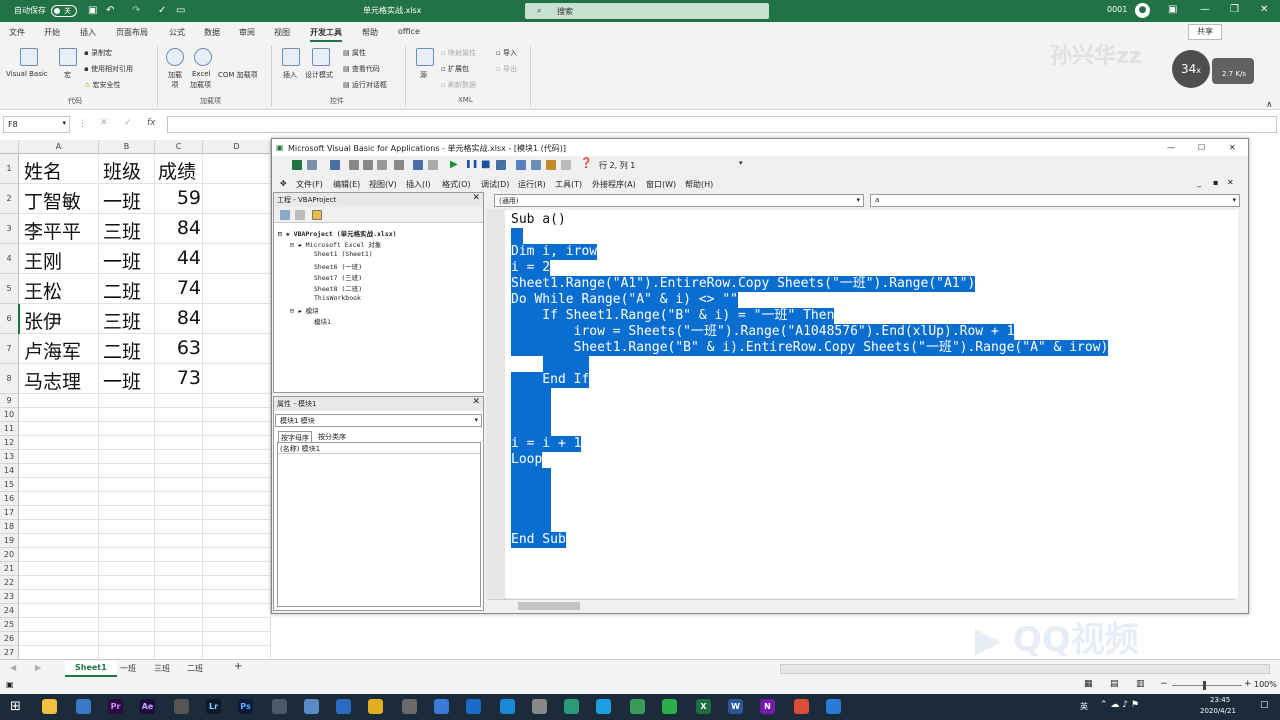 The height and width of the screenshot is (720, 1280). Describe the element at coordinates (64, 11) in the screenshot. I see `autosave-toggle: 关` at that location.